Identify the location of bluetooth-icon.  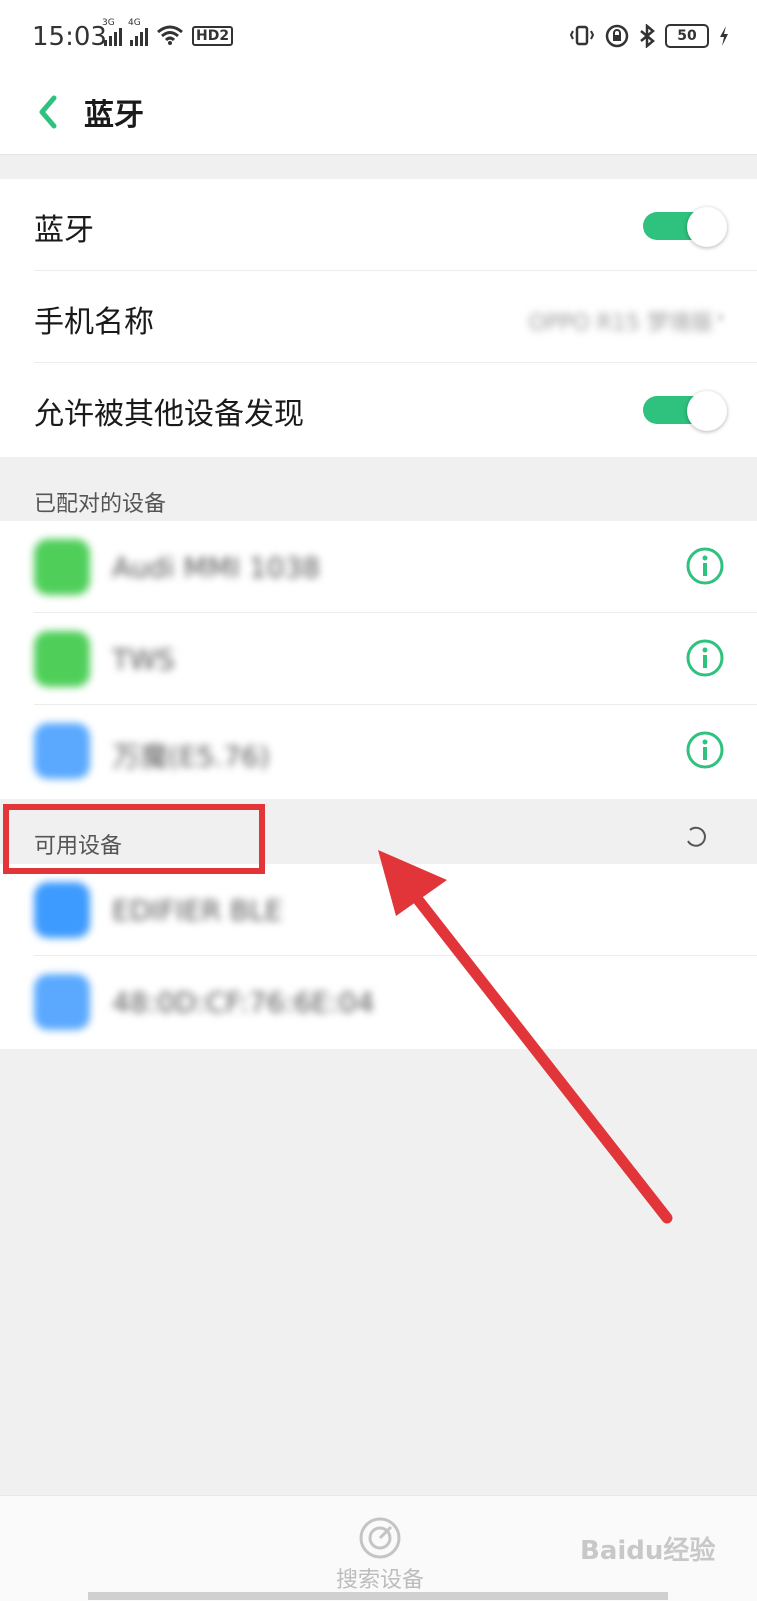
(647, 36).